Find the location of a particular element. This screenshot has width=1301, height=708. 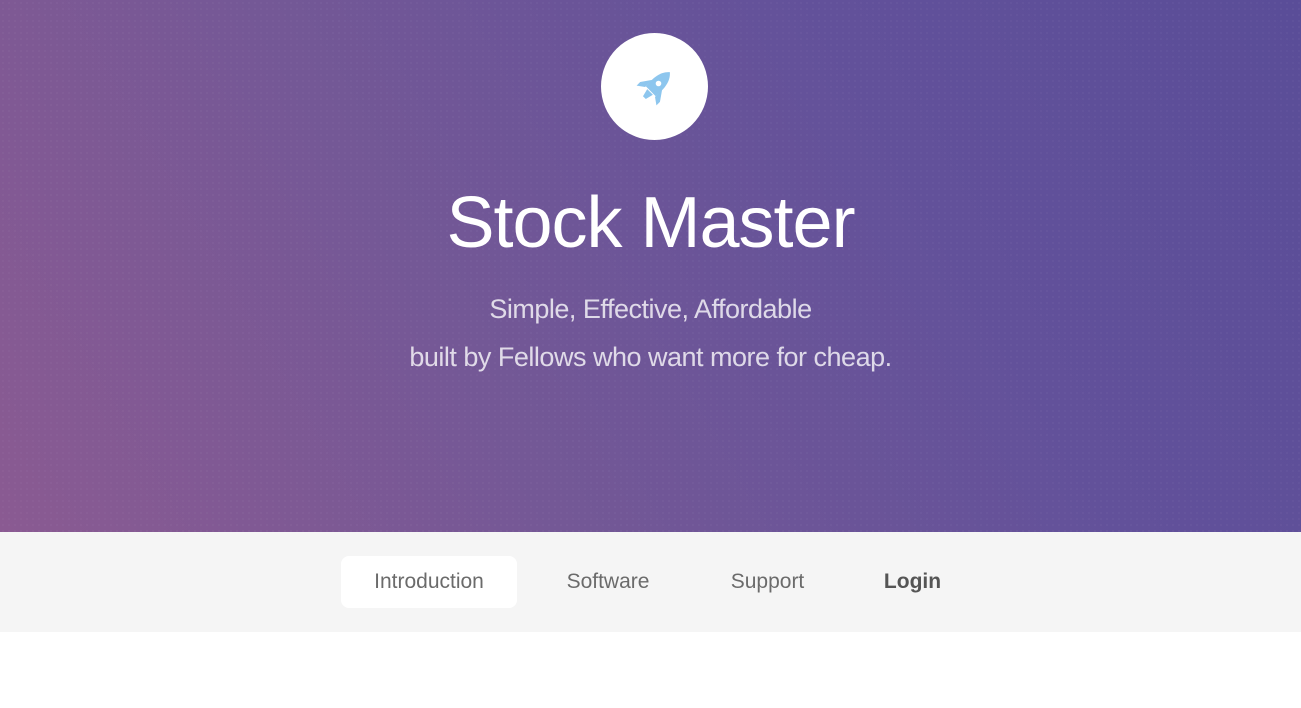

tagline-line-1: Simple, Effective, Affordable is located at coordinates (650, 309).